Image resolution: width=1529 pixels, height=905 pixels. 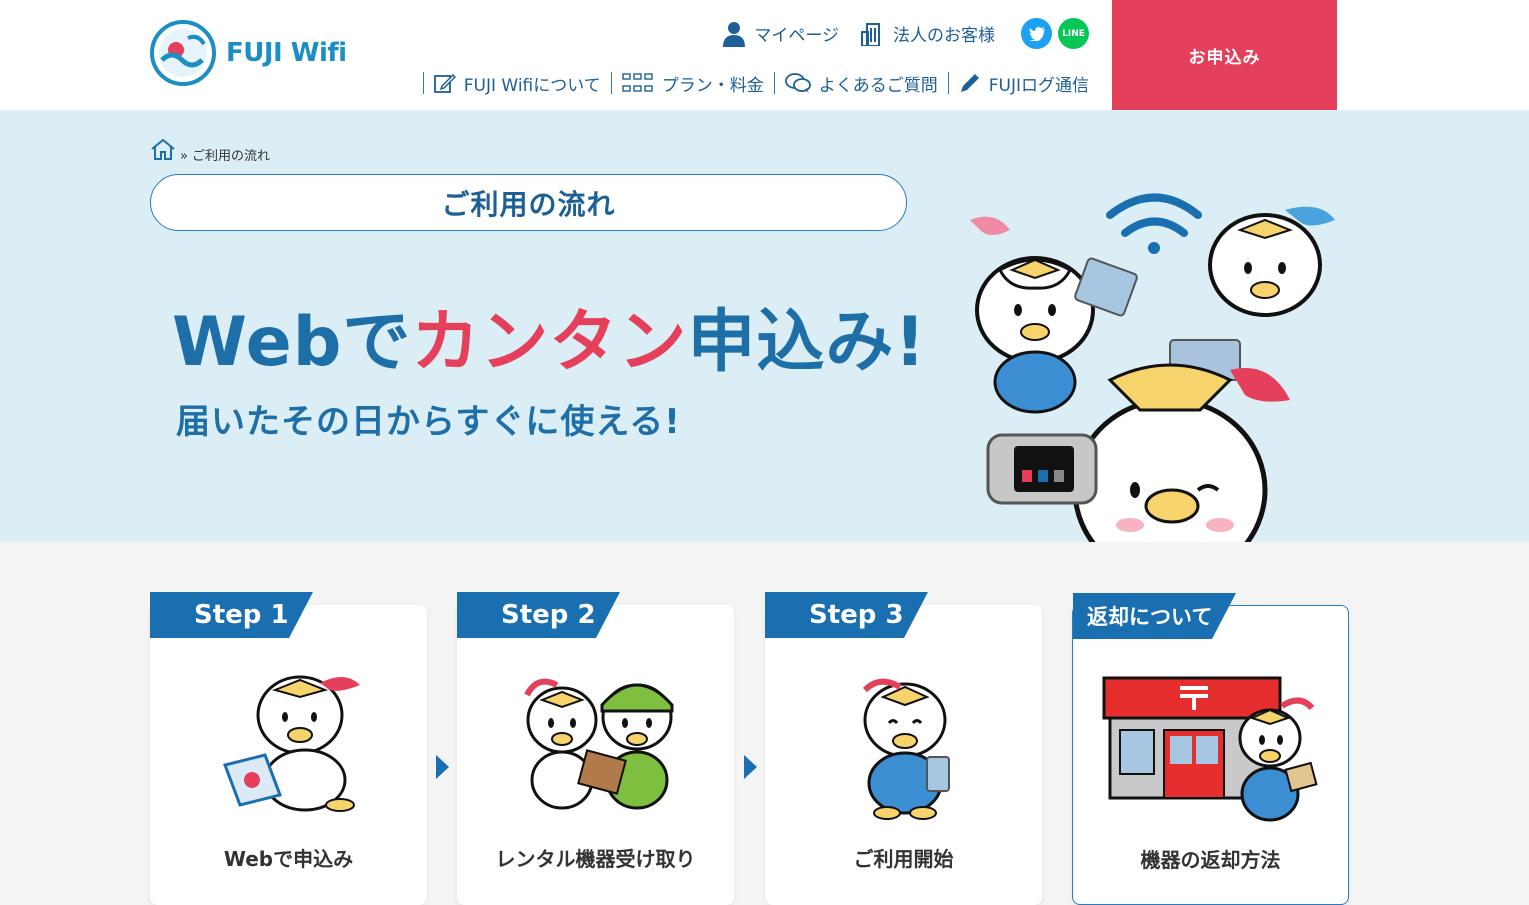 I want to click on mypage-label: マイページ, so click(x=796, y=36).